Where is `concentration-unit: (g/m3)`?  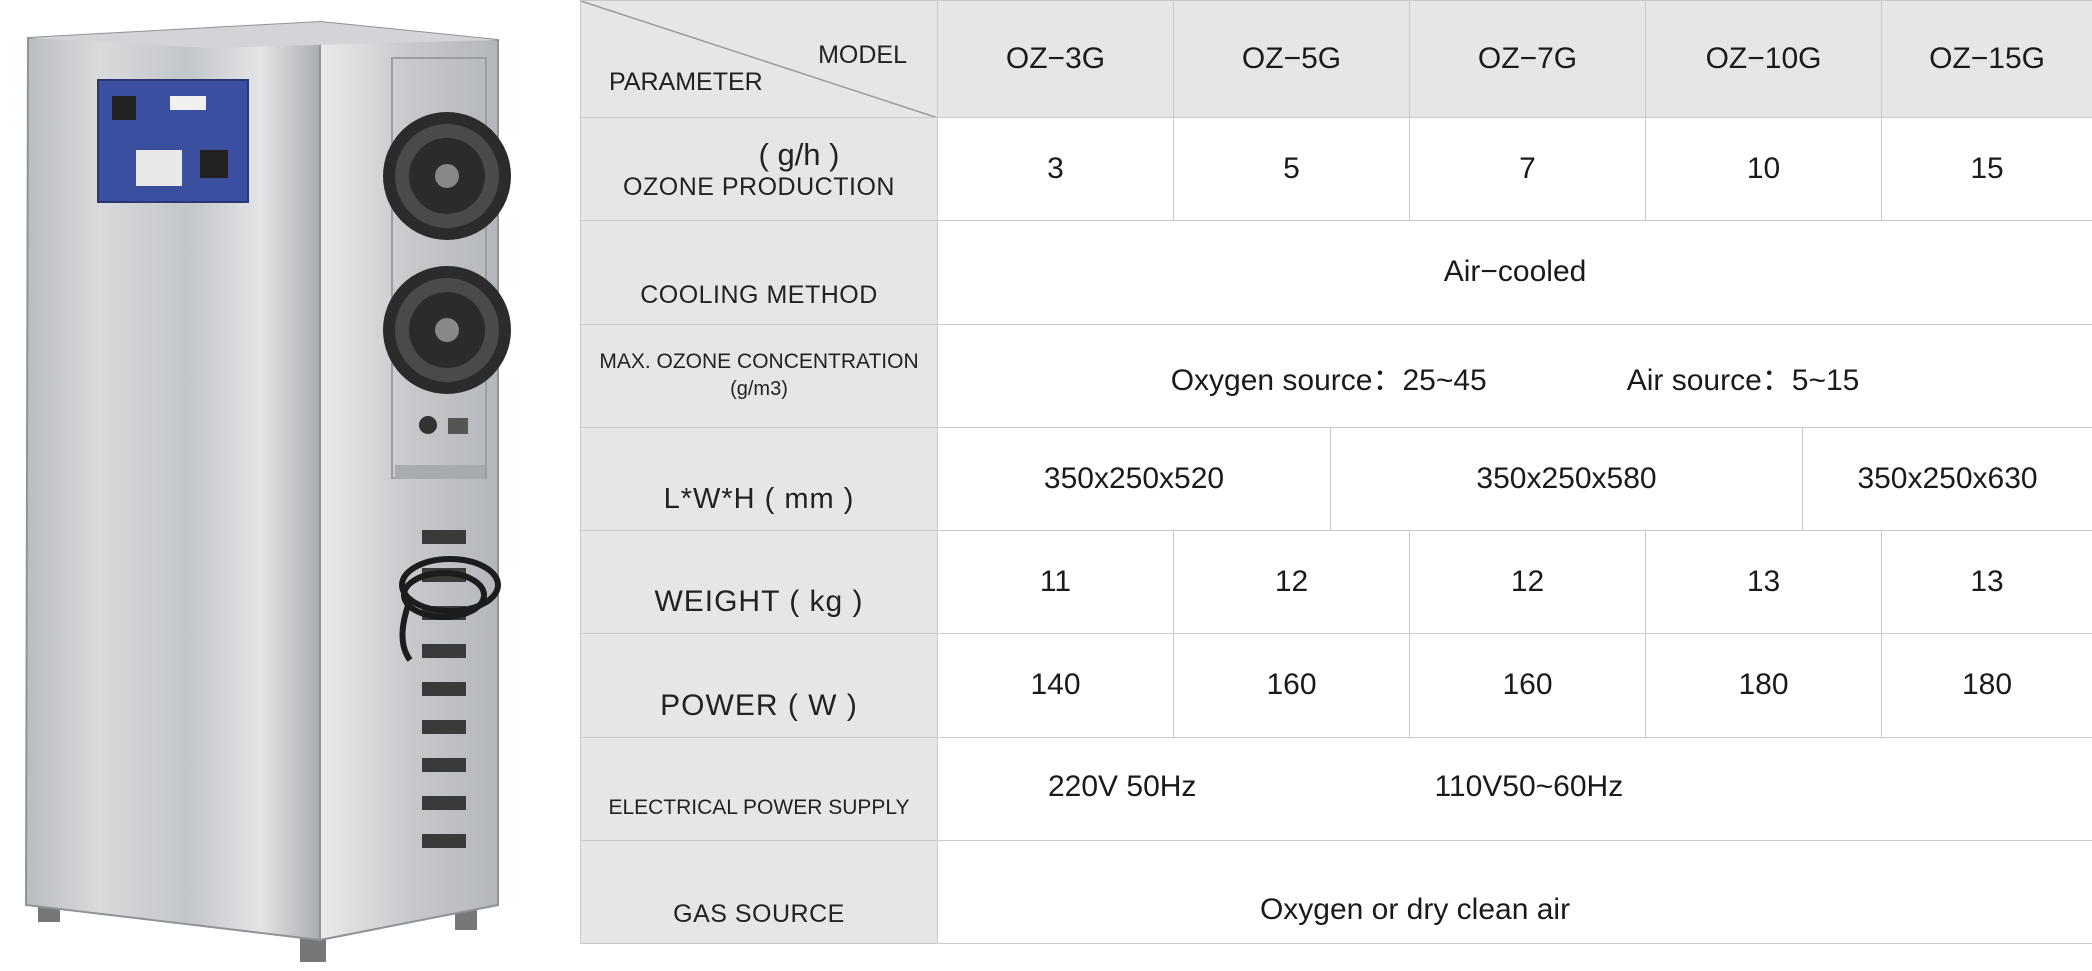
concentration-unit: (g/m3) is located at coordinates (759, 389).